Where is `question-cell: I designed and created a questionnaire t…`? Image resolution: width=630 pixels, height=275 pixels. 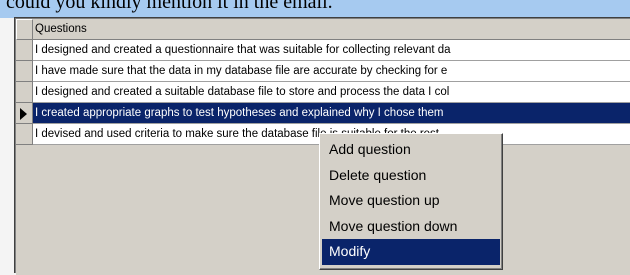 question-cell: I designed and created a questionnaire t… is located at coordinates (331, 50).